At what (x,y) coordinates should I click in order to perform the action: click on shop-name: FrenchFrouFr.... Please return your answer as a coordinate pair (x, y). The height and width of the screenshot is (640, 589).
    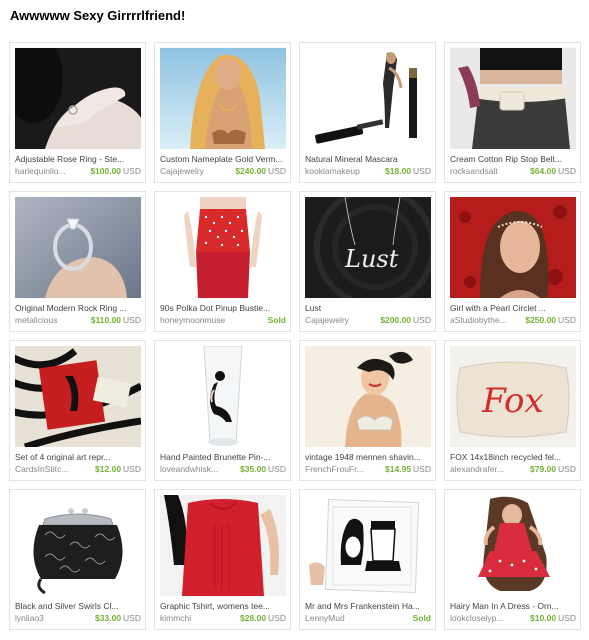
    Looking at the image, I should click on (334, 469).